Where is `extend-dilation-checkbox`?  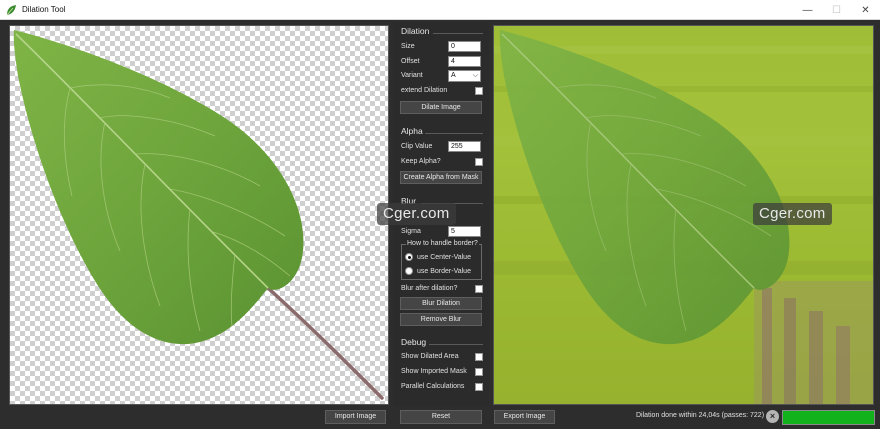 extend-dilation-checkbox is located at coordinates (479, 91).